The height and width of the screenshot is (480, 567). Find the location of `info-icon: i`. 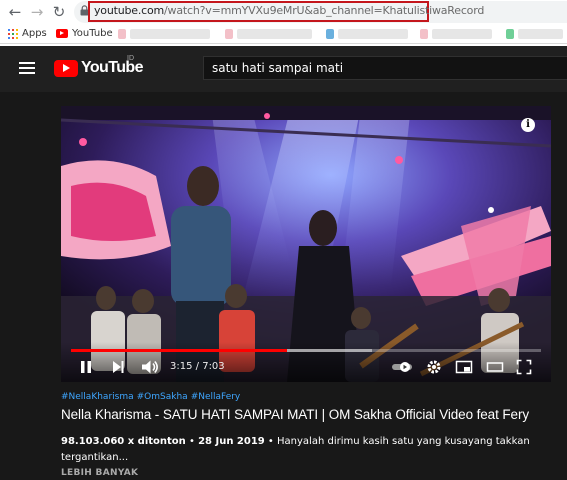

info-icon: i is located at coordinates (528, 125).